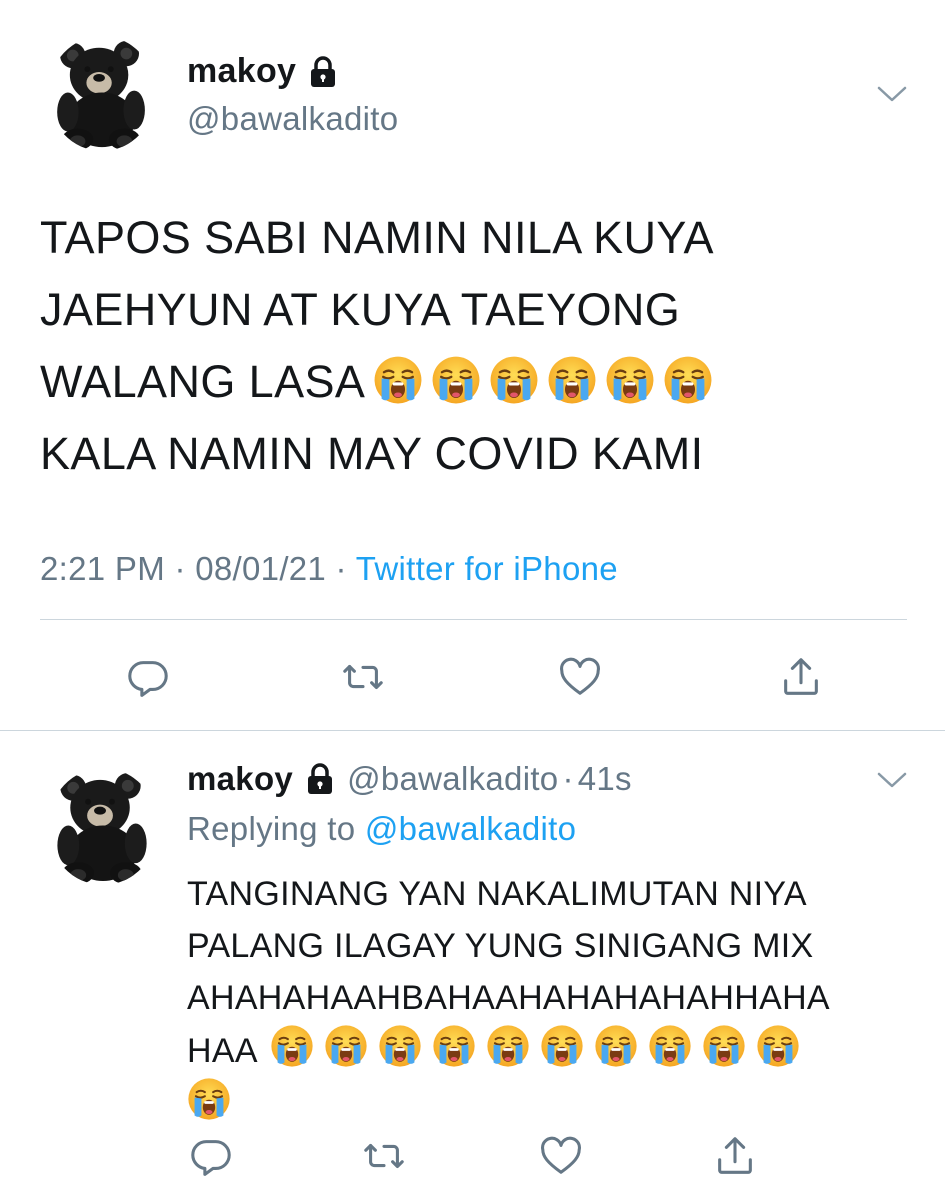 This screenshot has height=1200, width=945. What do you see at coordinates (497, 894) in the screenshot?
I see `tweet-text-line: TANGINANG YAN NAKALIMUTAN NIYA` at bounding box center [497, 894].